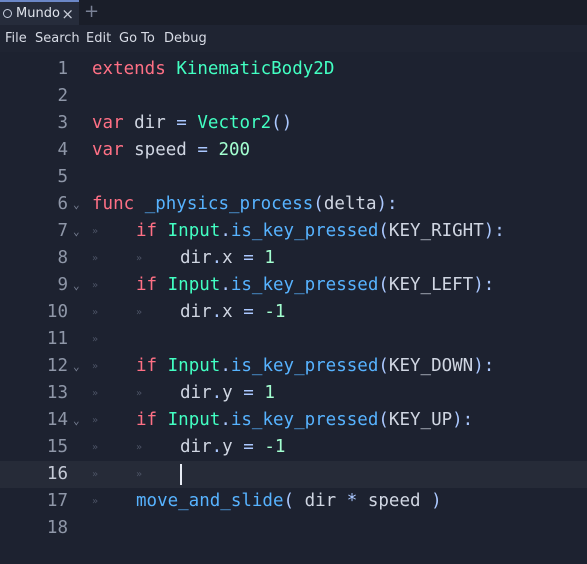 This screenshot has width=587, height=564. What do you see at coordinates (293, 393) in the screenshot?
I see `code-line: 13 » » dir.y = 1` at bounding box center [293, 393].